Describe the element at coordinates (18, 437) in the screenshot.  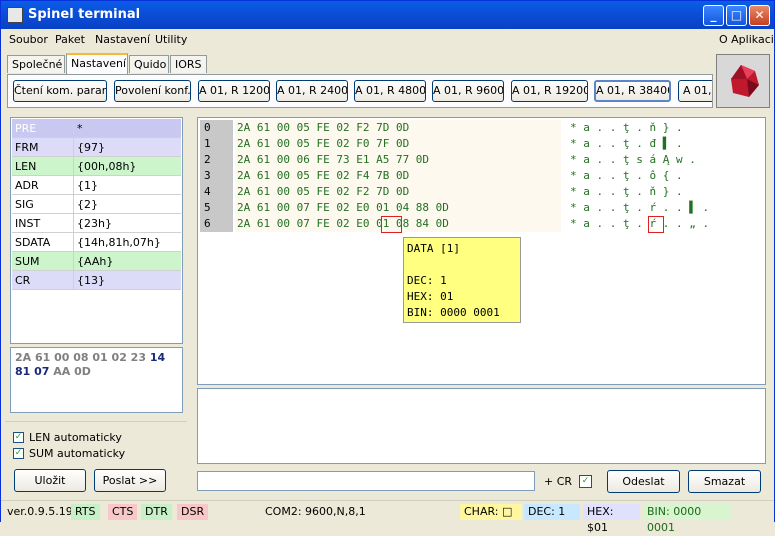
I see `len-auto-checkbox: ✓` at that location.